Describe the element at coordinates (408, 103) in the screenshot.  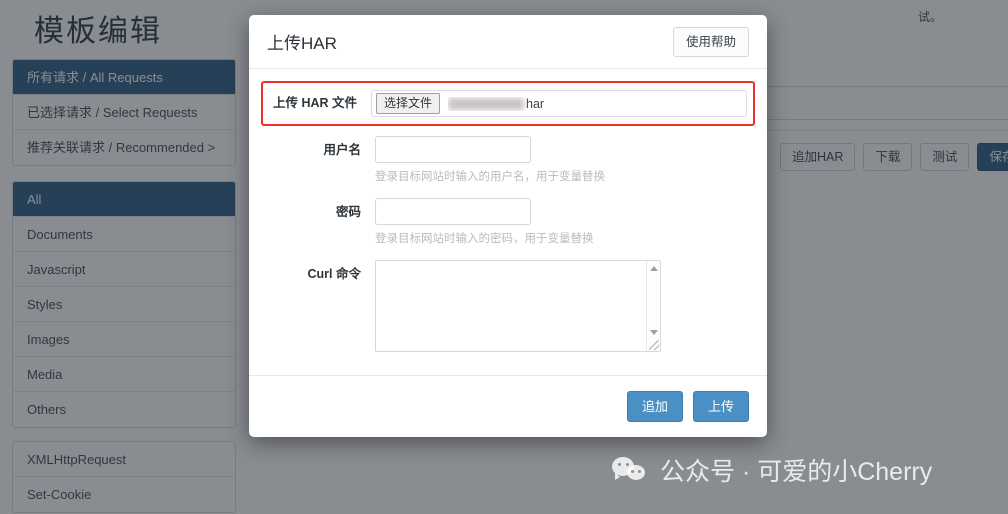
I see `choose-file-button: 选择文件` at that location.